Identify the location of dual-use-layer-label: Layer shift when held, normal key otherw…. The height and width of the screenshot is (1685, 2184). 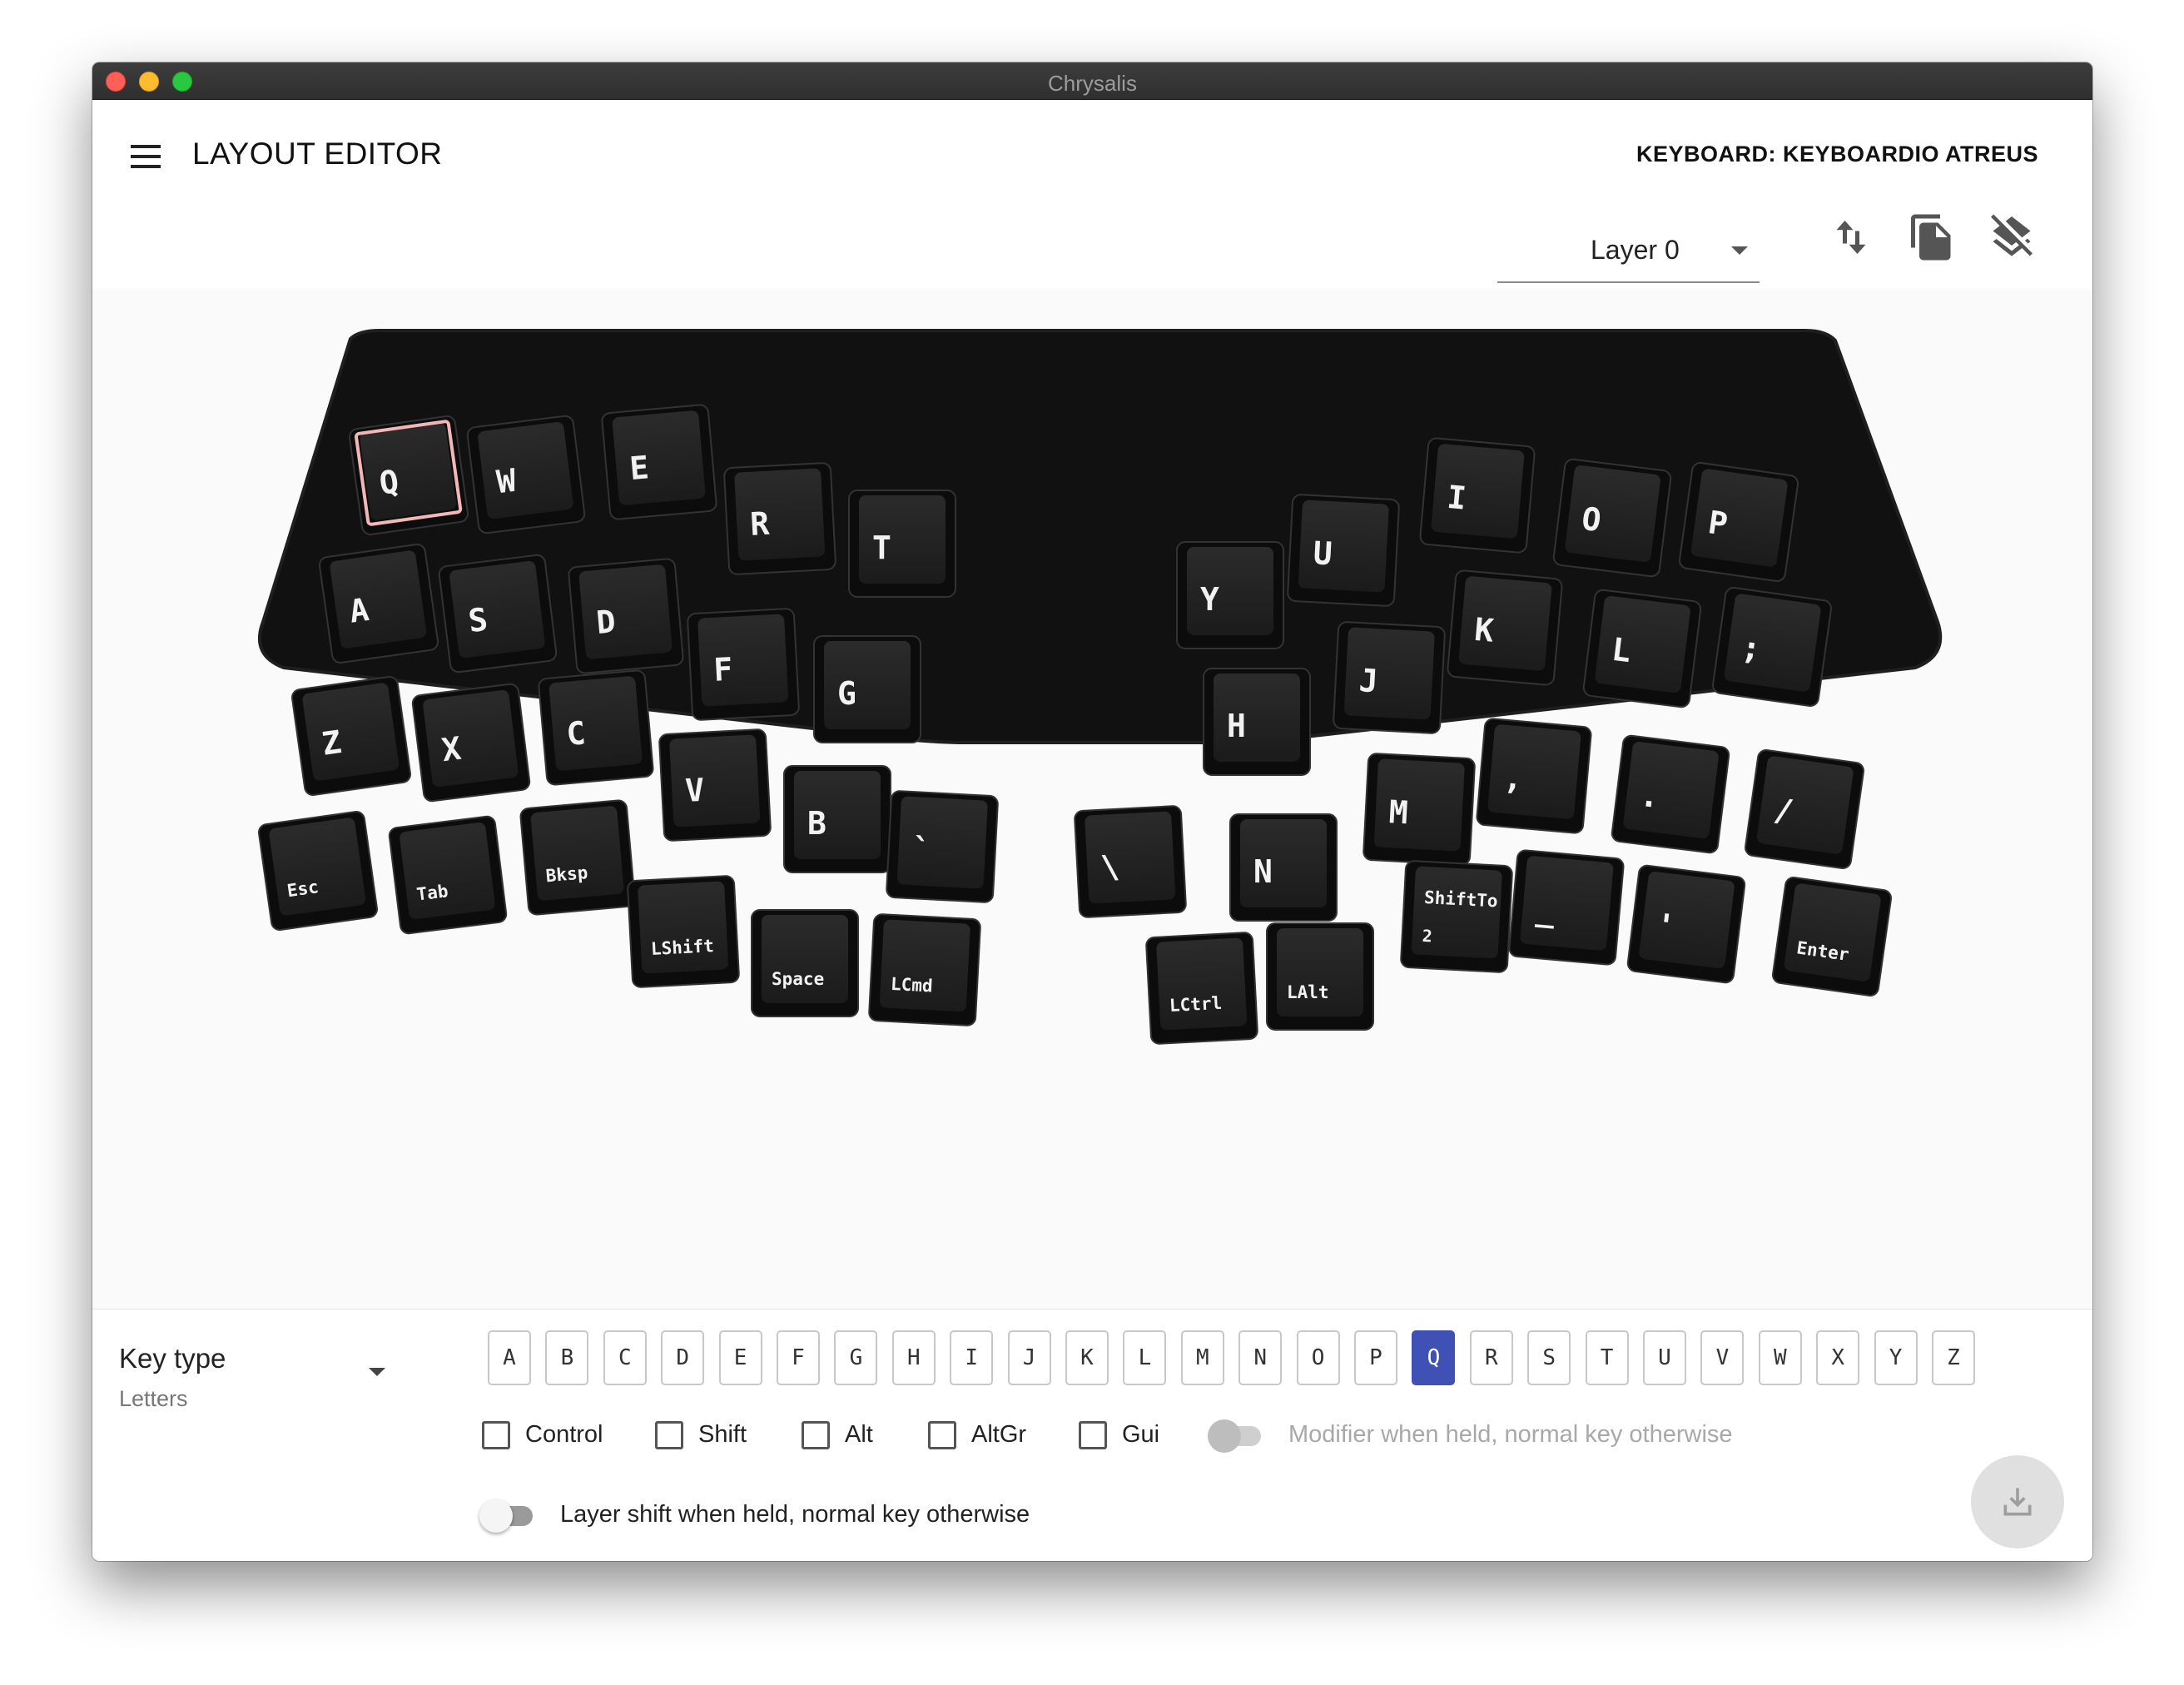
(795, 1515).